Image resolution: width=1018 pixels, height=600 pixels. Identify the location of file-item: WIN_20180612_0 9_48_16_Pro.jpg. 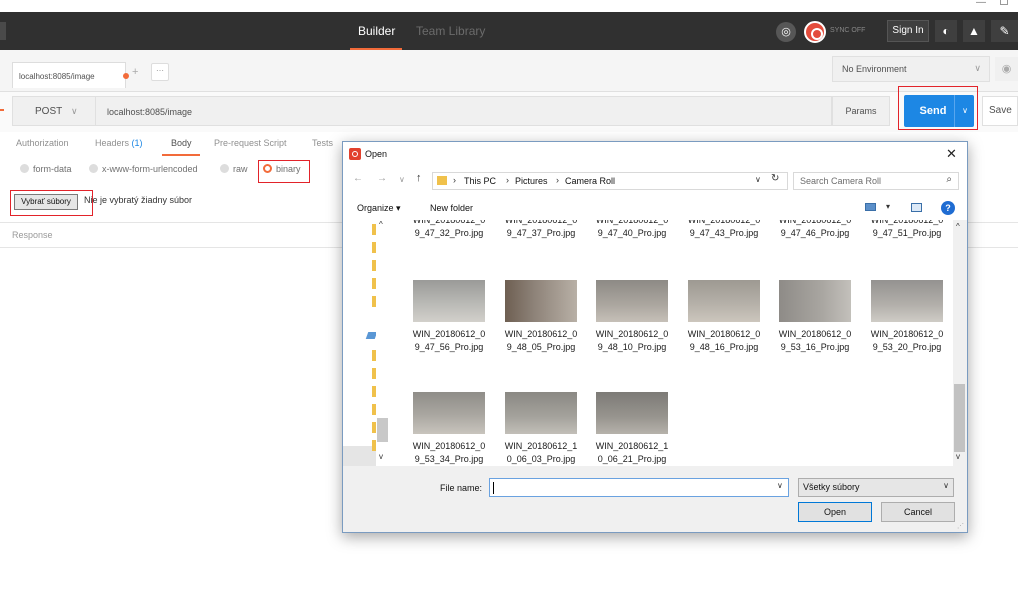
(724, 317).